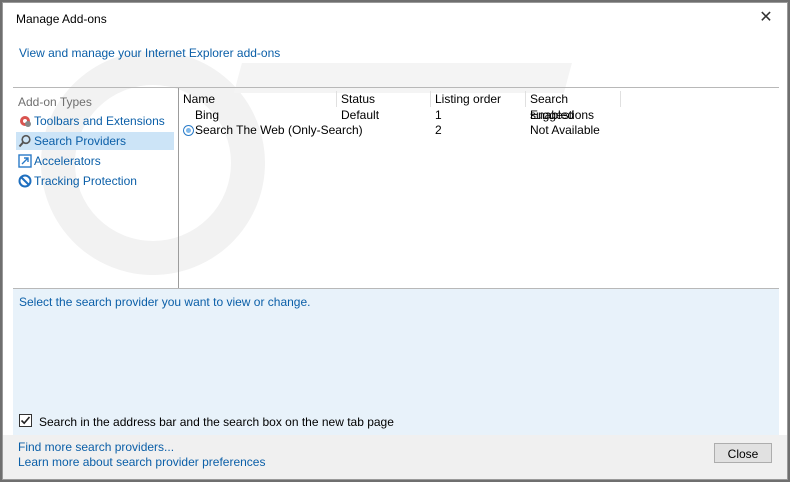 The width and height of the screenshot is (790, 482). What do you see at coordinates (360, 115) in the screenshot?
I see `row-status: Default` at bounding box center [360, 115].